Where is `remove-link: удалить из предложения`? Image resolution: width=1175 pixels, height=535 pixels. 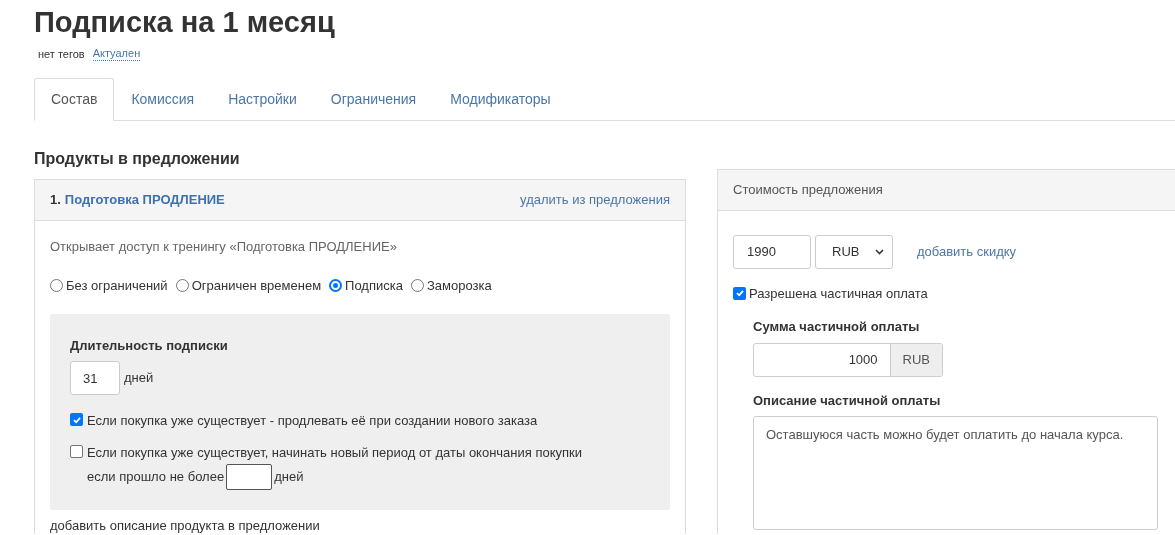 remove-link: удалить из предложения is located at coordinates (595, 199).